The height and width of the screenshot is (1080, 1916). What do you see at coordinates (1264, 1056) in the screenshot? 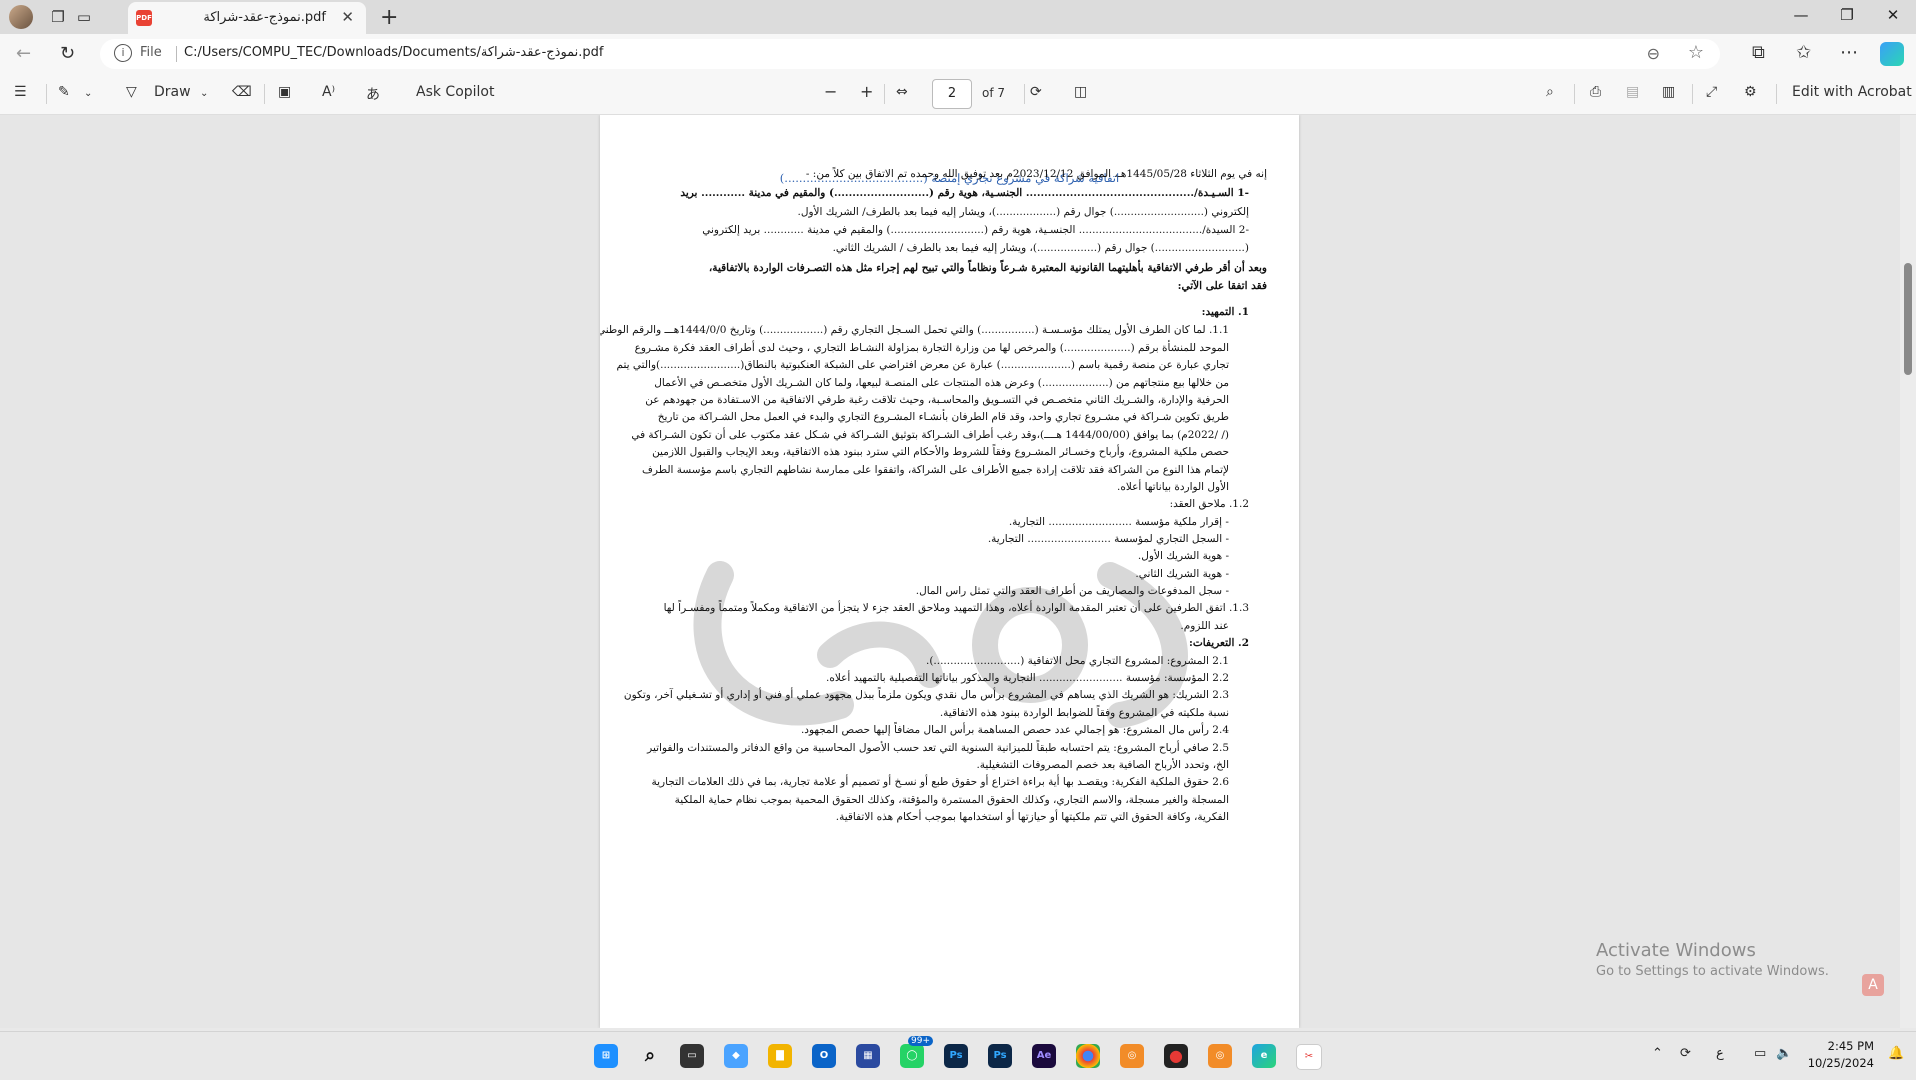
I see `edge-icon: e` at bounding box center [1264, 1056].